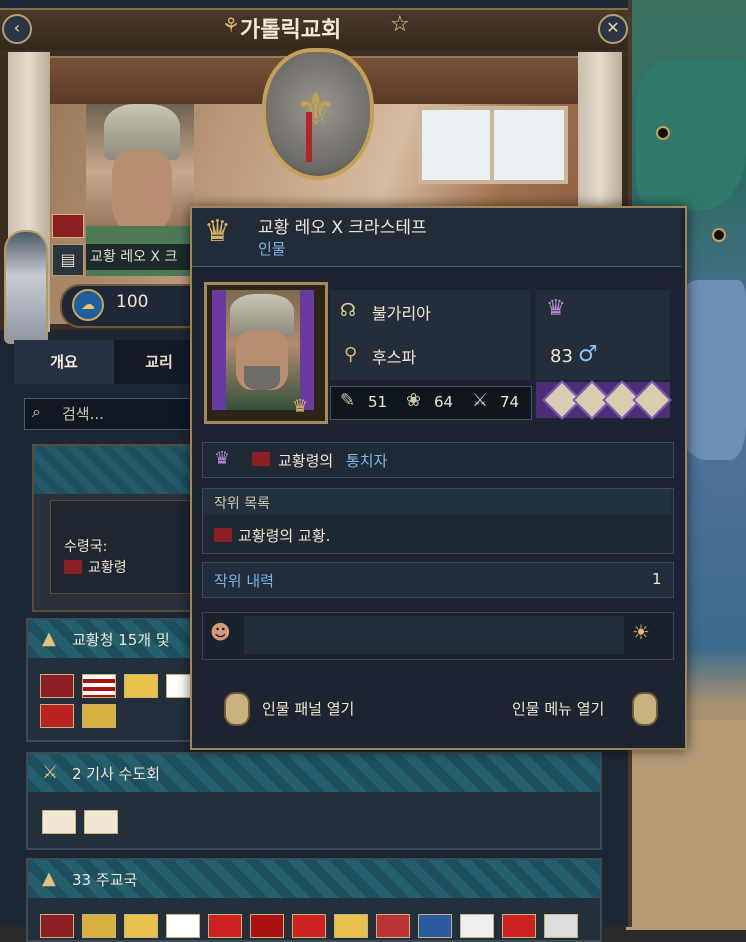  What do you see at coordinates (350, 354) in the screenshot?
I see `chalice-icon: ⚲` at bounding box center [350, 354].